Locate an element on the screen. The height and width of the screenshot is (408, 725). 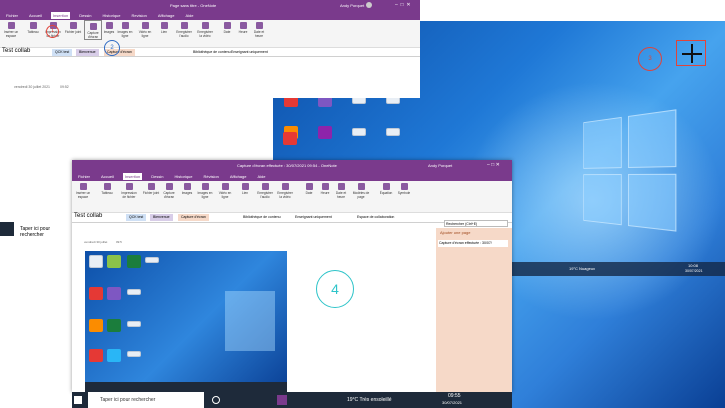
page-time: 09:5 is located at coordinates (119, 242).